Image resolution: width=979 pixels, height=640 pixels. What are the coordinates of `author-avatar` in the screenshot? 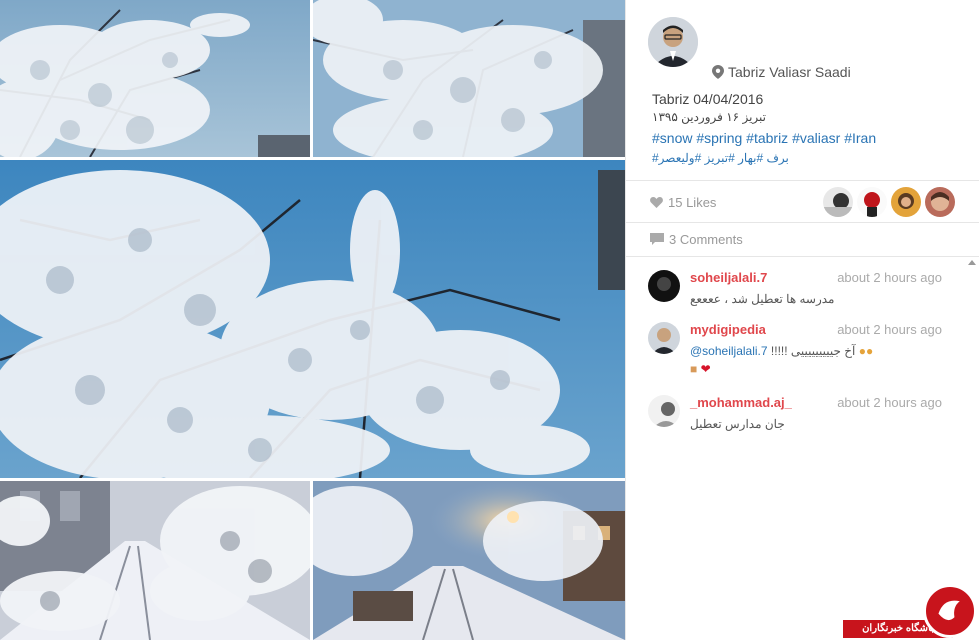 It's located at (673, 42).